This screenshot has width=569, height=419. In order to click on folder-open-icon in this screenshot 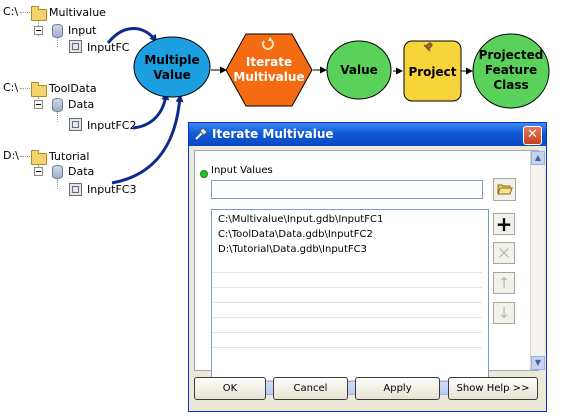, I will do `click(504, 189)`.